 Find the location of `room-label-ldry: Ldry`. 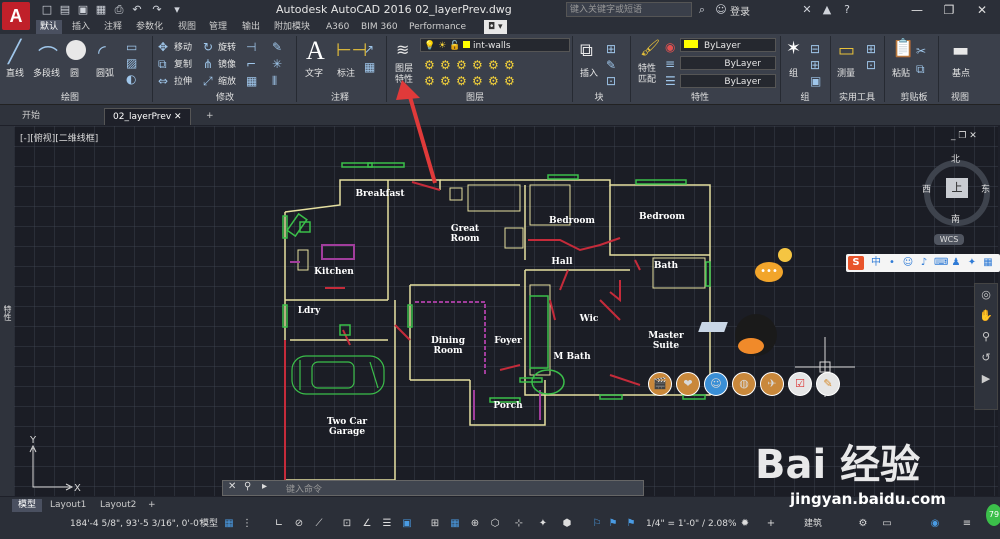

room-label-ldry: Ldry is located at coordinates (309, 311).